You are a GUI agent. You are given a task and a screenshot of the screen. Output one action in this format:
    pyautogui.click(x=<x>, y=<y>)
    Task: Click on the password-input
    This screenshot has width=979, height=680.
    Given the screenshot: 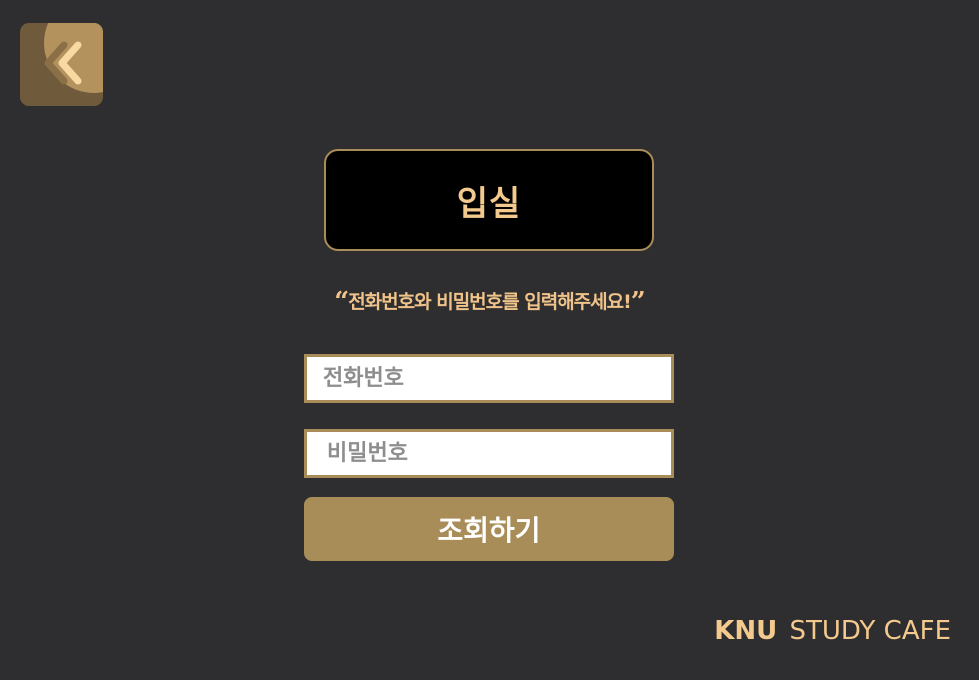 What is the action you would take?
    pyautogui.click(x=489, y=453)
    